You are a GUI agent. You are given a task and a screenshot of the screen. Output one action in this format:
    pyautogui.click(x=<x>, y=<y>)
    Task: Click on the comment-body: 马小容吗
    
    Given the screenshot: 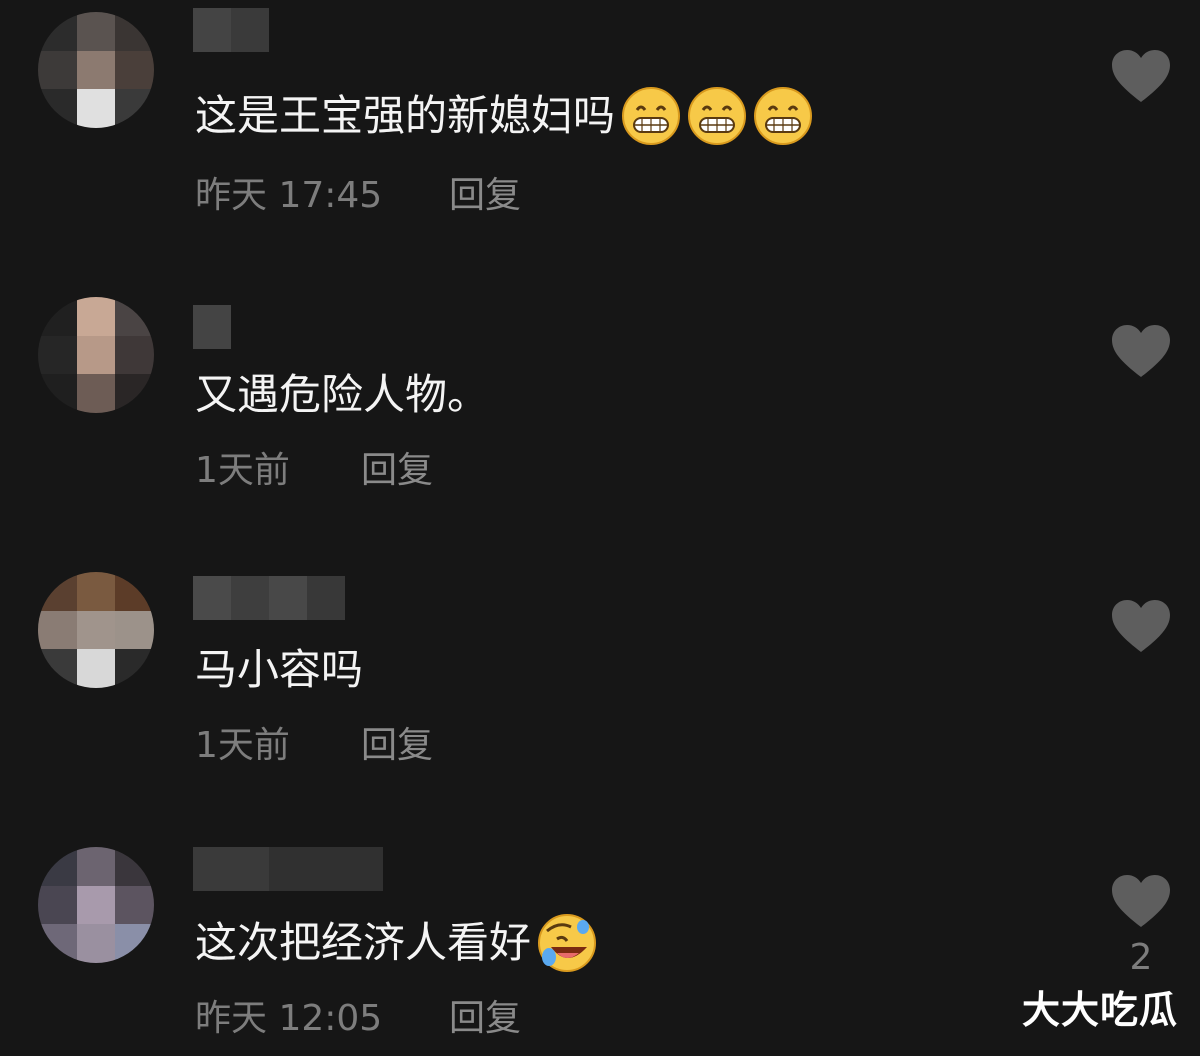 What is the action you would take?
    pyautogui.click(x=279, y=669)
    